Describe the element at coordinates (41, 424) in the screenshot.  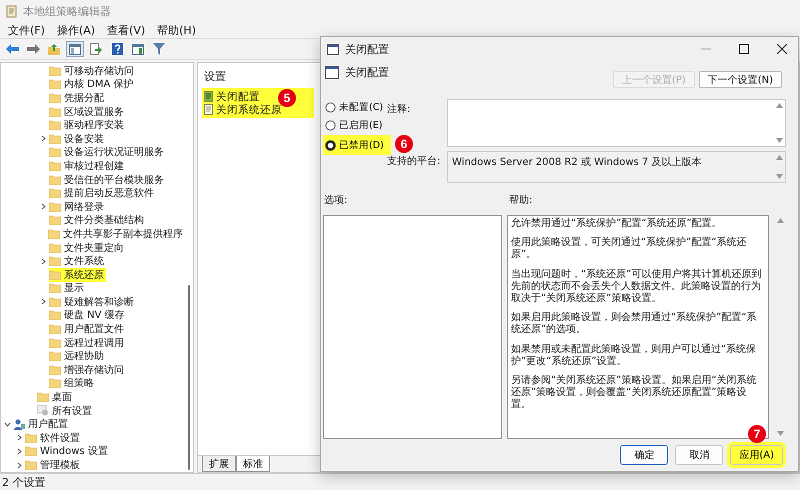
I see `tree-item: 用户配置` at that location.